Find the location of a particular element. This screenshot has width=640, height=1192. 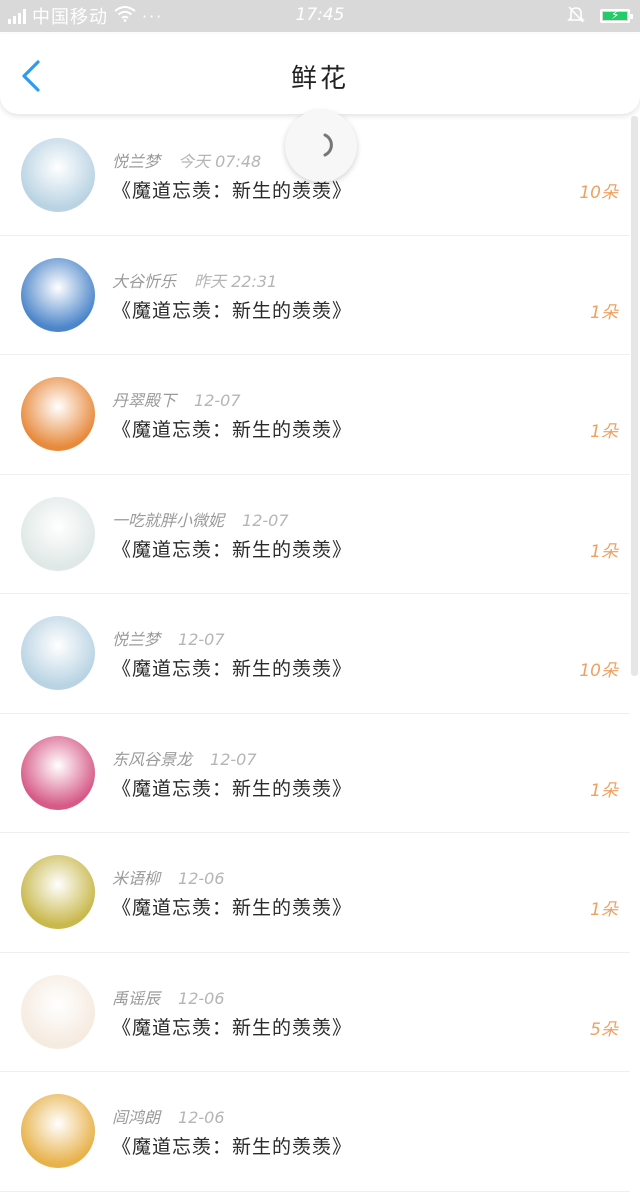

user-name: 东风谷景龙 is located at coordinates (152, 759).